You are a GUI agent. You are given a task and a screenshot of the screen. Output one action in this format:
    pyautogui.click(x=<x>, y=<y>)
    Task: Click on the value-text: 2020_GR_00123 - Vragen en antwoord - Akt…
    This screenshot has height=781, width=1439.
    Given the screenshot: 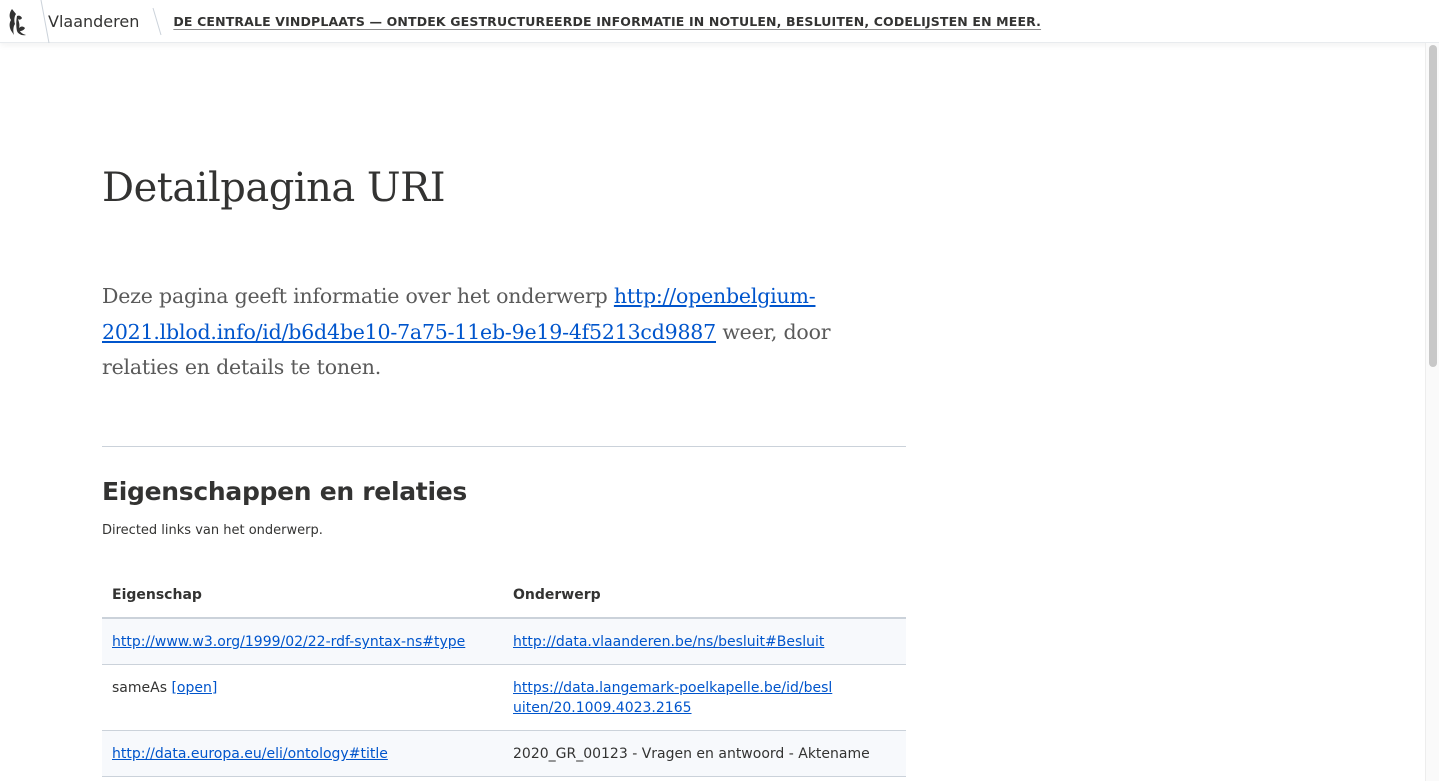 What is the action you would take?
    pyautogui.click(x=691, y=754)
    